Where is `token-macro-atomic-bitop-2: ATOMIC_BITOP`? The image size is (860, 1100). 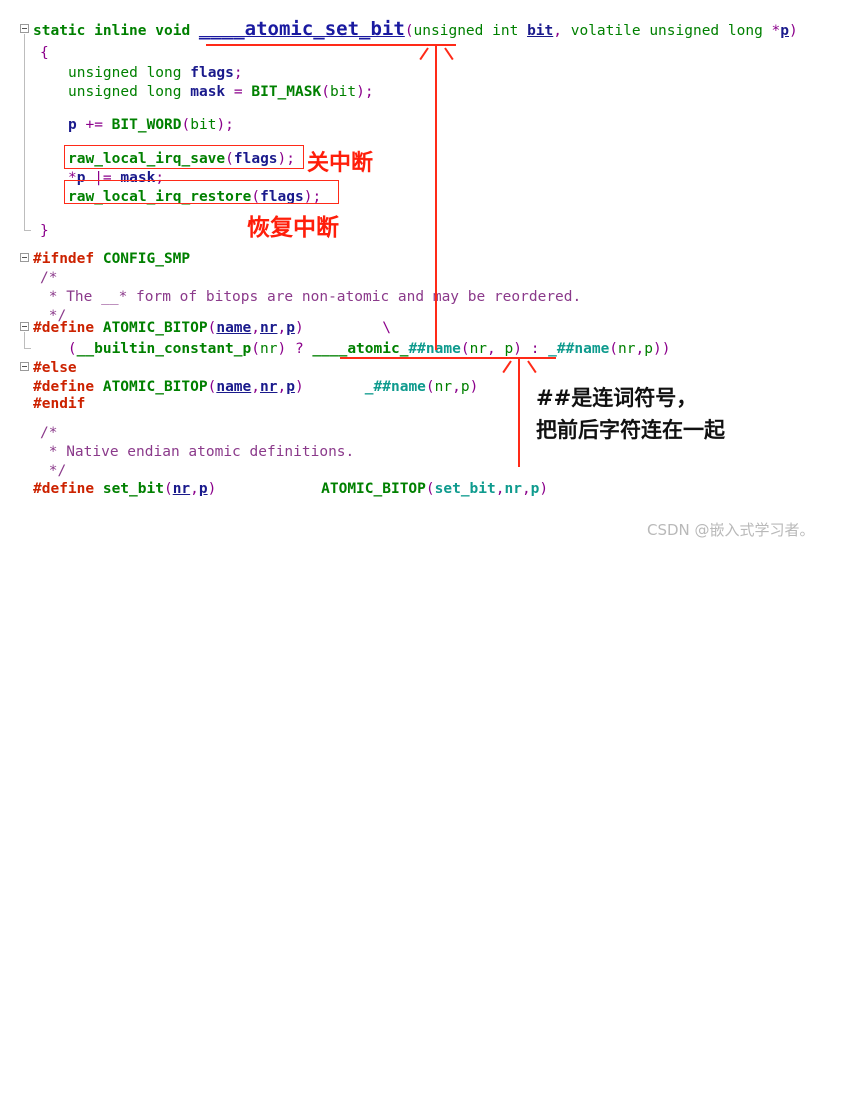 token-macro-atomic-bitop-2: ATOMIC_BITOP is located at coordinates (155, 387).